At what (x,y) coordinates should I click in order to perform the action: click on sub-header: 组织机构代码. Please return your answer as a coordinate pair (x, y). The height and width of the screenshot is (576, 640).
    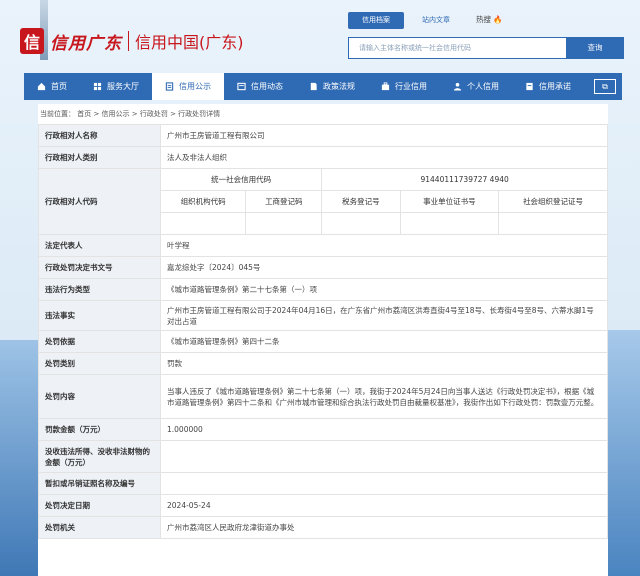
    Looking at the image, I should click on (203, 201).